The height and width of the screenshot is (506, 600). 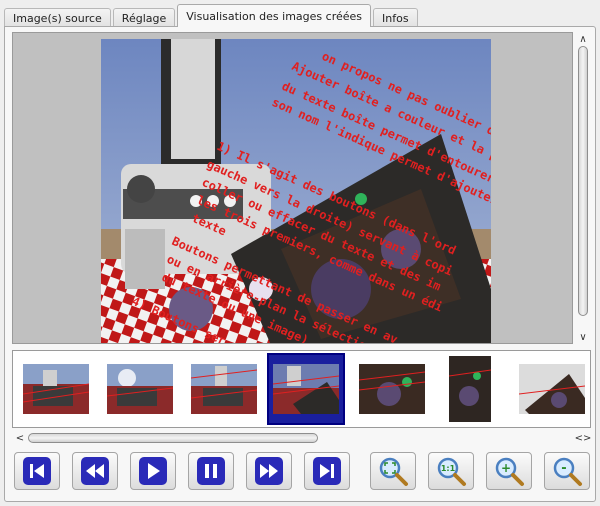 I want to click on horizontal-scrollbar: < <>, so click(x=302, y=438).